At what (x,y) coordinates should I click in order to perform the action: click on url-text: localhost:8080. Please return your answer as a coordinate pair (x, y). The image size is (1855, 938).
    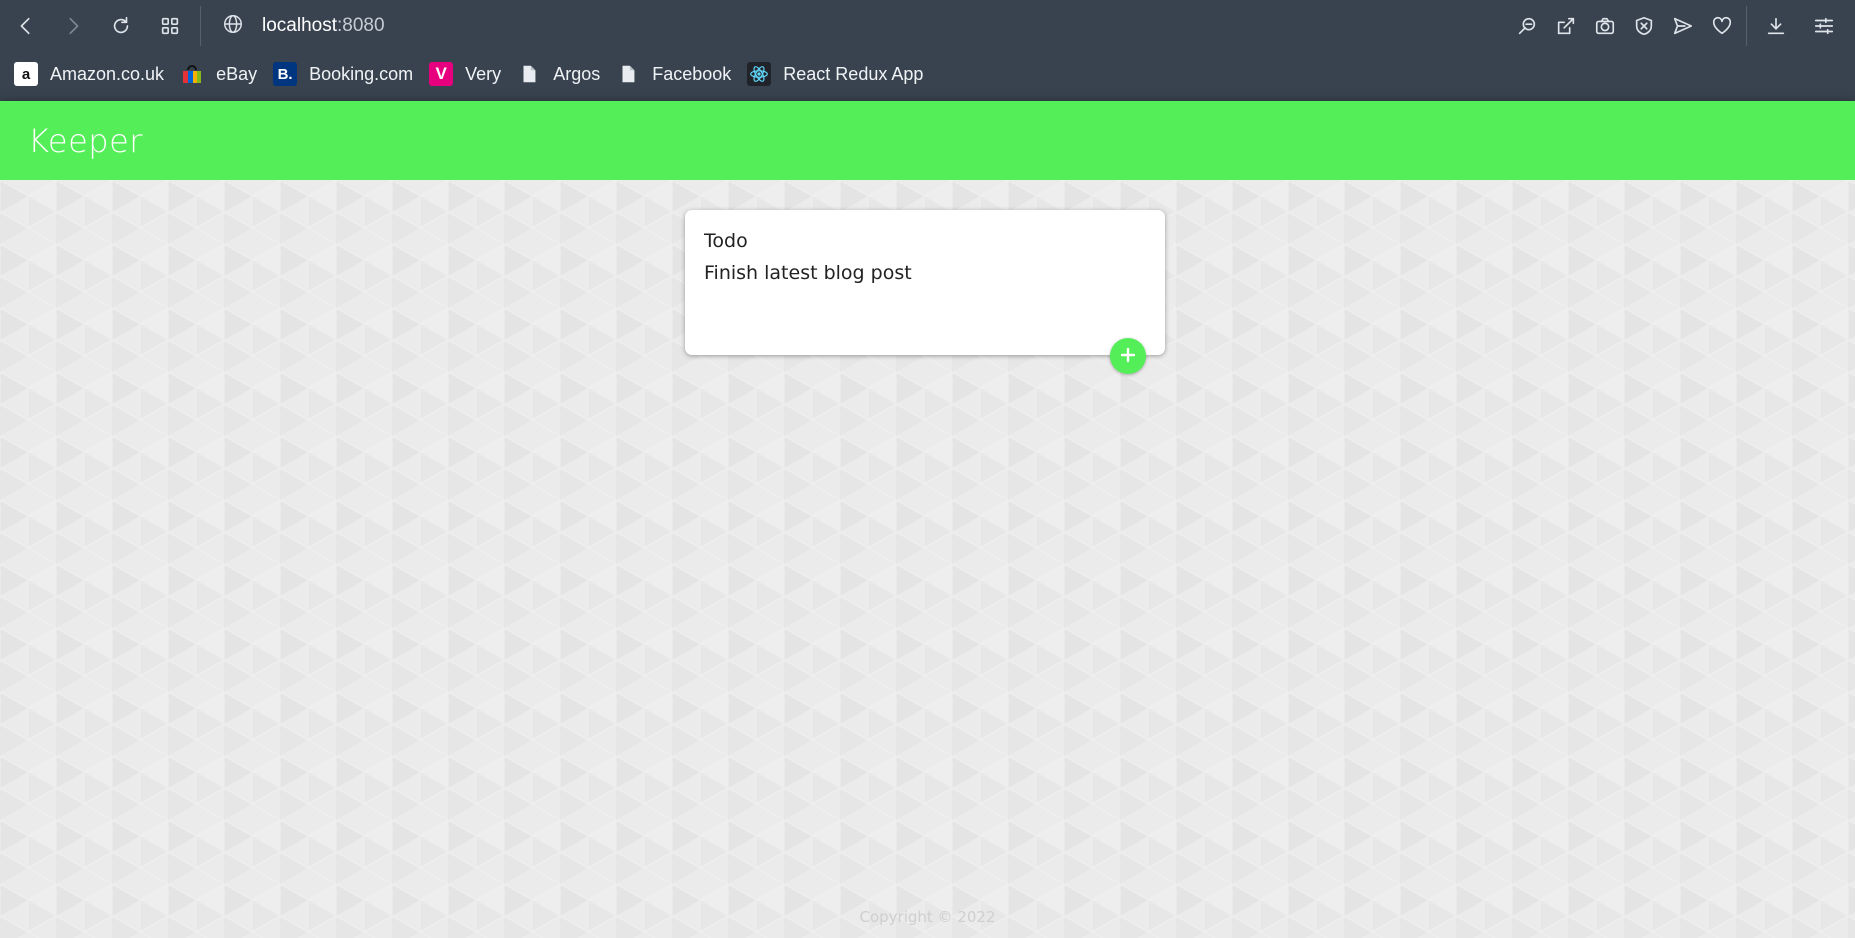
    Looking at the image, I should click on (323, 26).